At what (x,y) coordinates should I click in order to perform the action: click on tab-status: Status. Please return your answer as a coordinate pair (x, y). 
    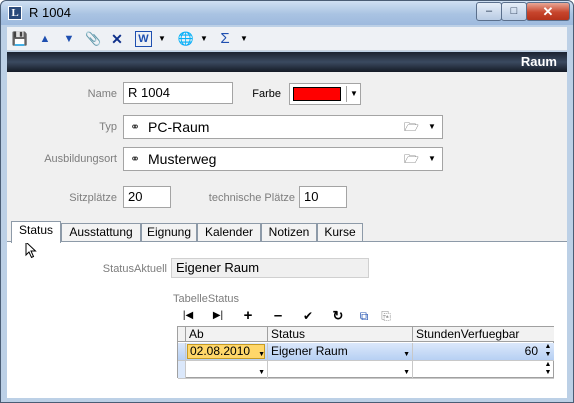
    Looking at the image, I should click on (36, 232).